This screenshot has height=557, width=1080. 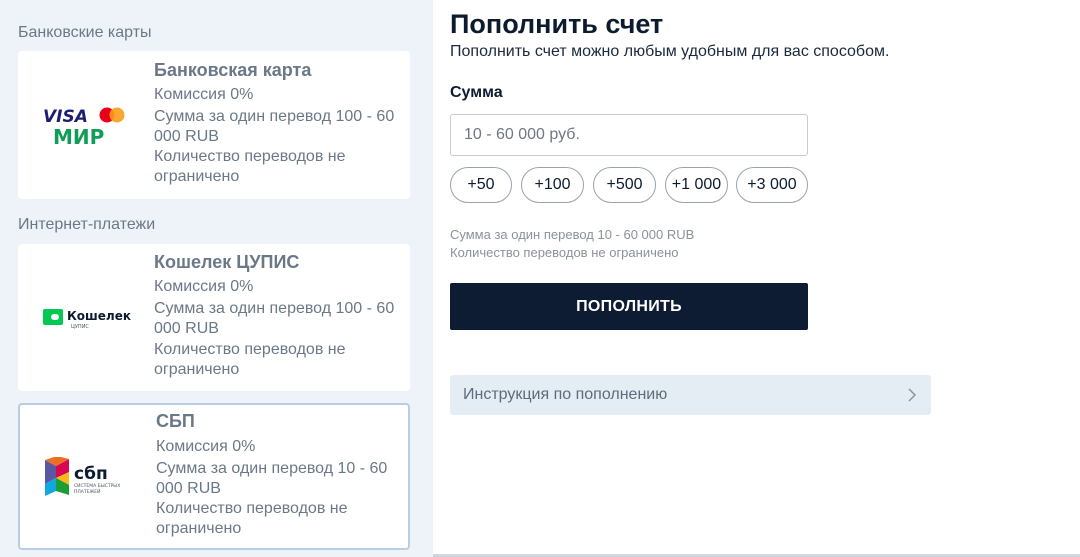 What do you see at coordinates (572, 234) in the screenshot?
I see `limit-text: Сумма за один перевод 10 - 60 000 RUB` at bounding box center [572, 234].